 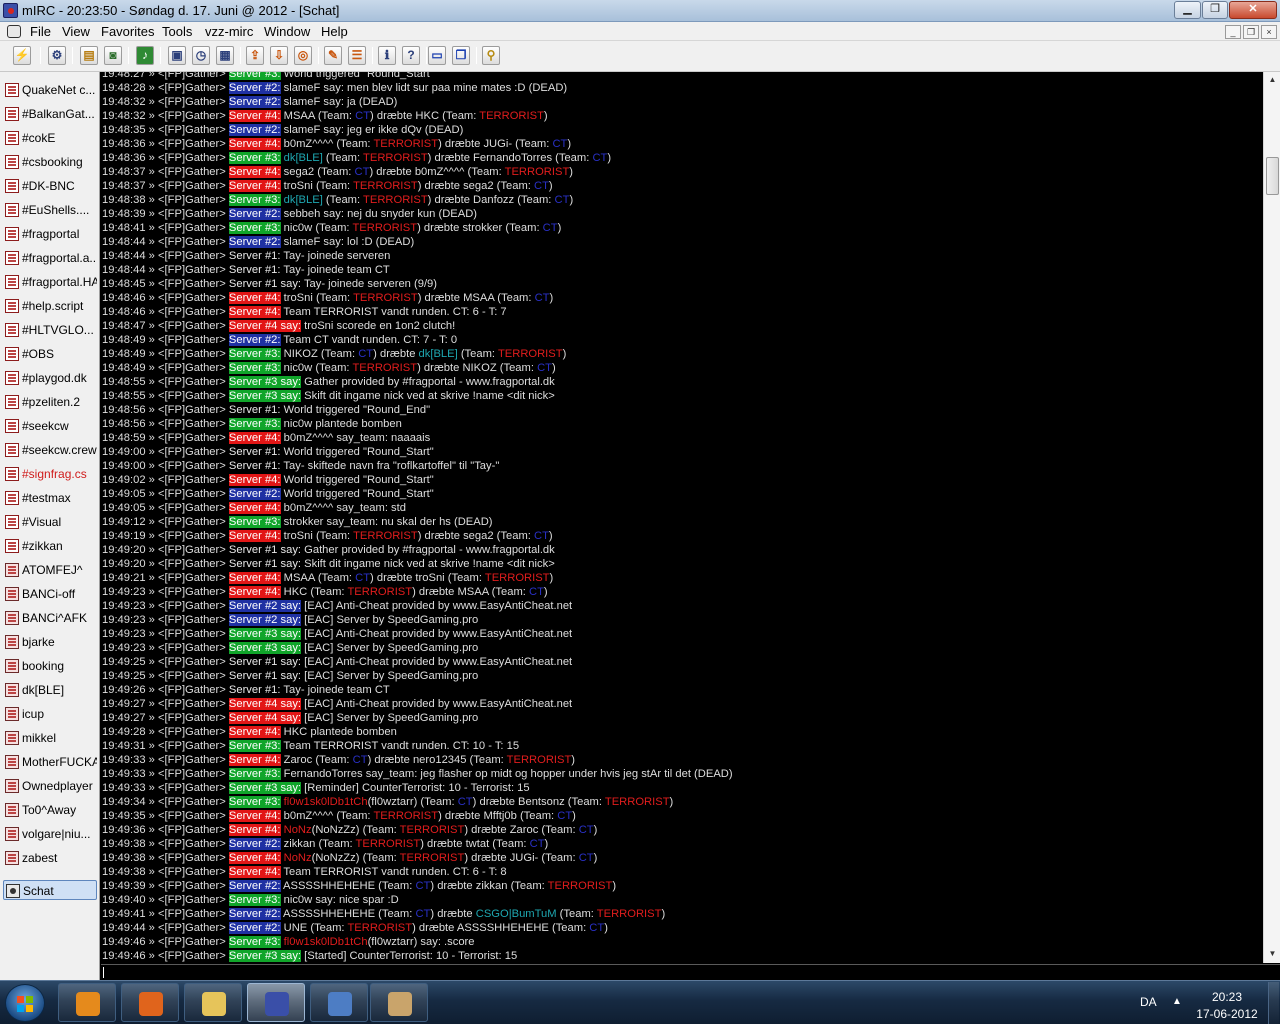 I want to click on dcc-options-icon: ◎, so click(x=303, y=55).